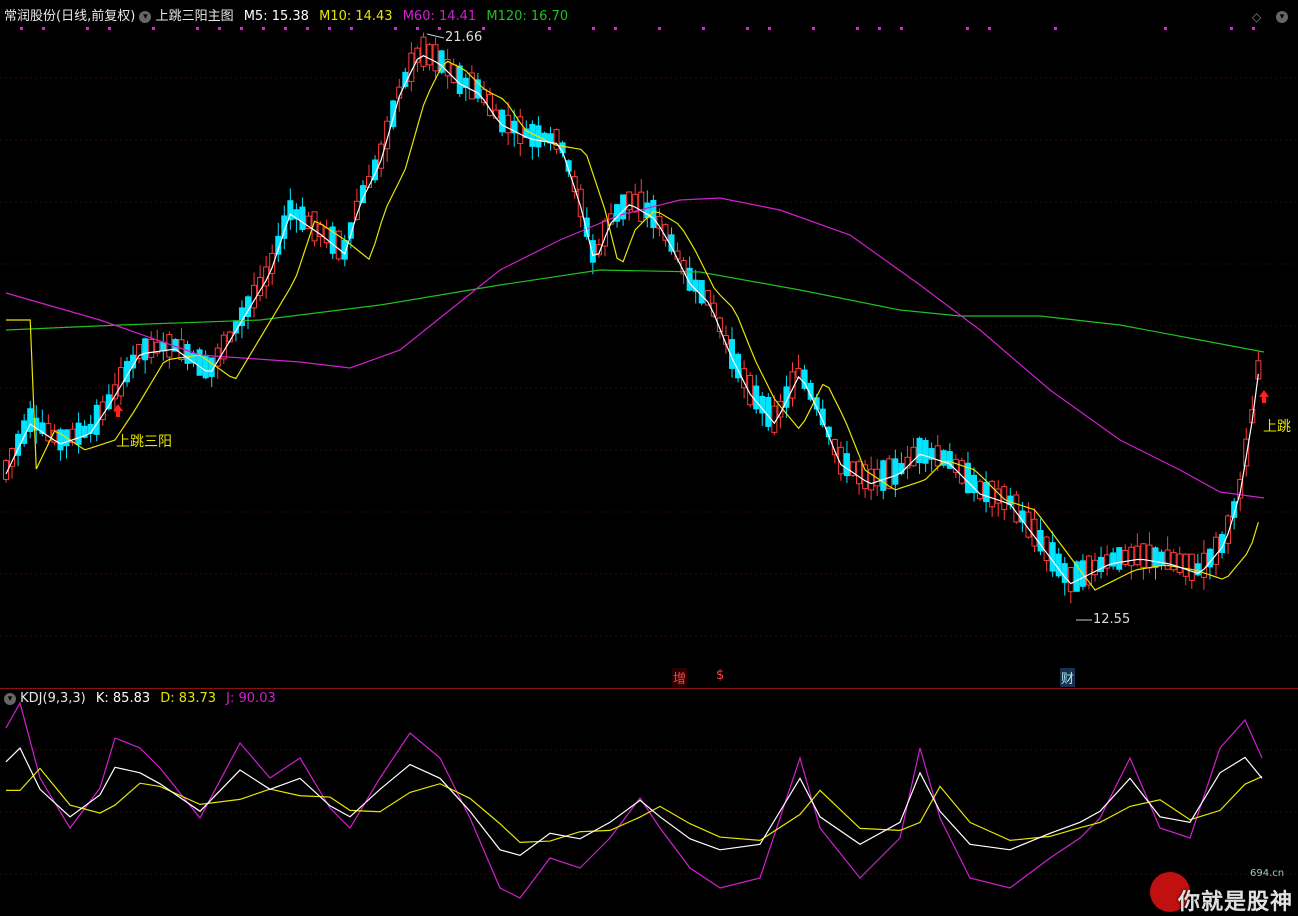 The width and height of the screenshot is (1298, 916). What do you see at coordinates (1068, 677) in the screenshot?
I see `event-marker-finance: 财` at bounding box center [1068, 677].